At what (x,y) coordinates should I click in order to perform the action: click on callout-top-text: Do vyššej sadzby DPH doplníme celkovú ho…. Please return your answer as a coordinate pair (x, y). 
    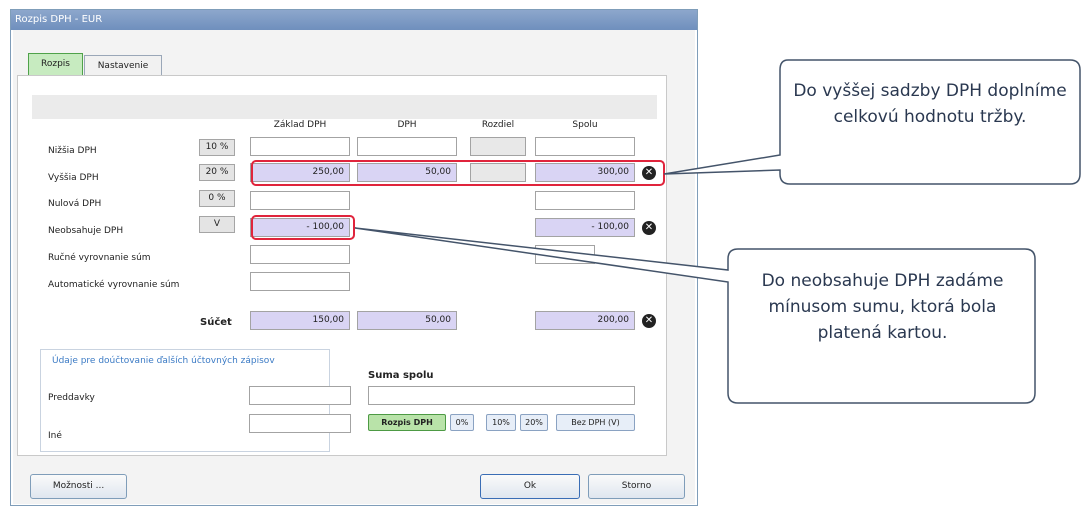
    Looking at the image, I should click on (930, 104).